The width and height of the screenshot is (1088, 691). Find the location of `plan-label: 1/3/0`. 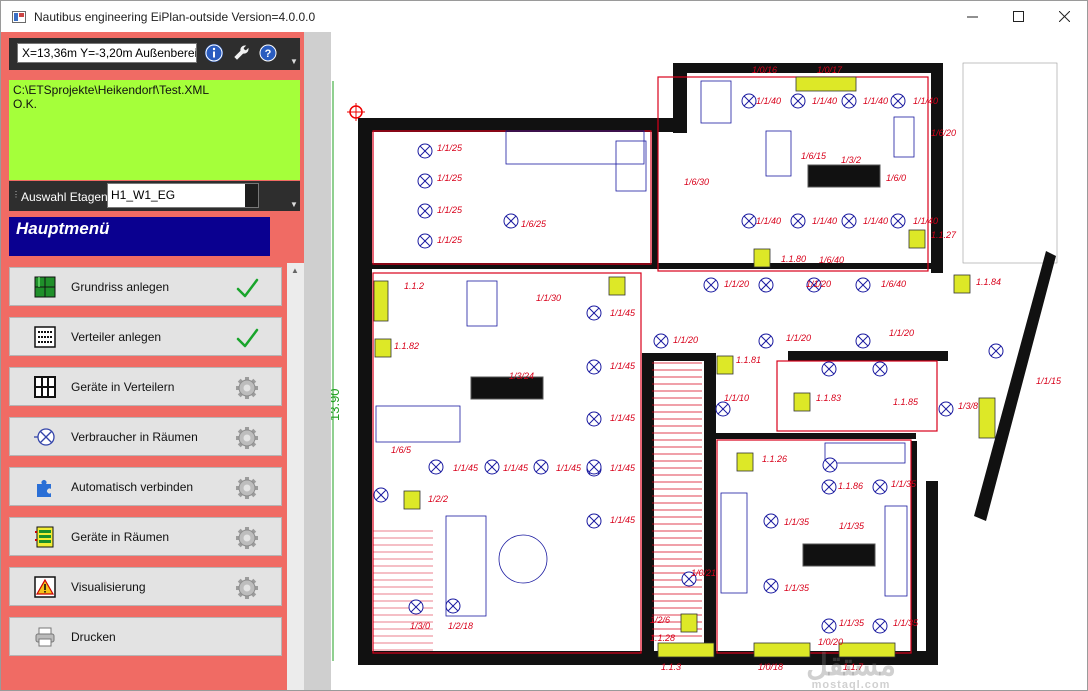

plan-label: 1/3/0 is located at coordinates (420, 626).